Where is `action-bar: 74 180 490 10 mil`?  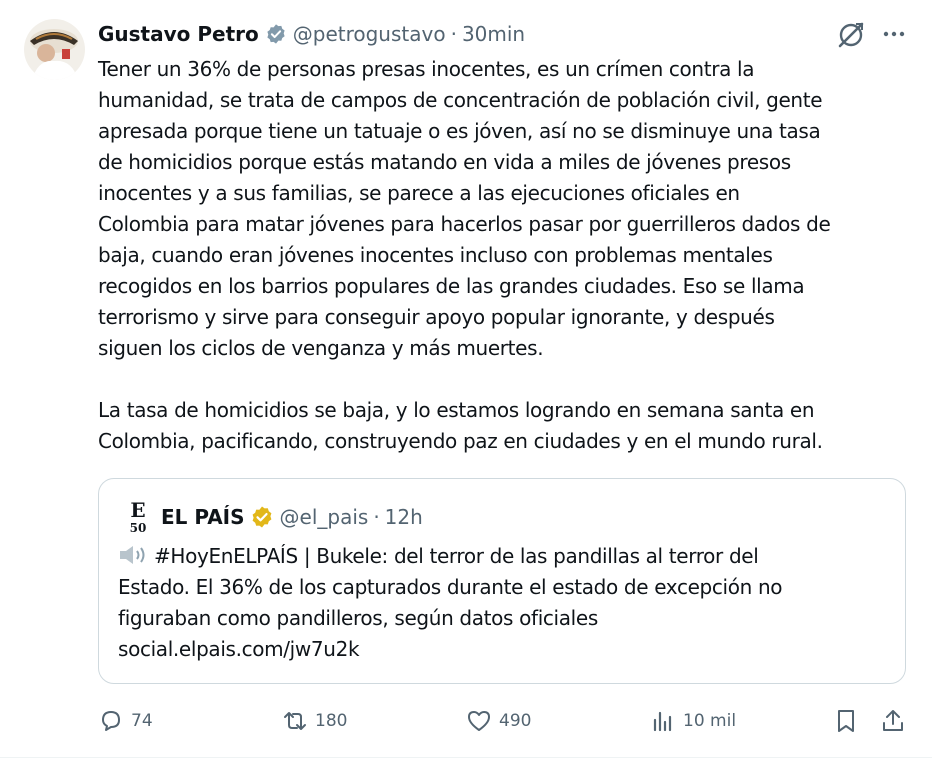
action-bar: 74 180 490 10 mil is located at coordinates (466, 721).